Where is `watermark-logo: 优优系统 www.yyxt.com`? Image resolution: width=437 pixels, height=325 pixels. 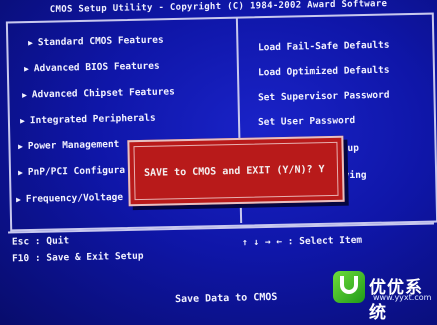 watermark-logo: 优优系统 www.yyxt.com is located at coordinates (382, 297).